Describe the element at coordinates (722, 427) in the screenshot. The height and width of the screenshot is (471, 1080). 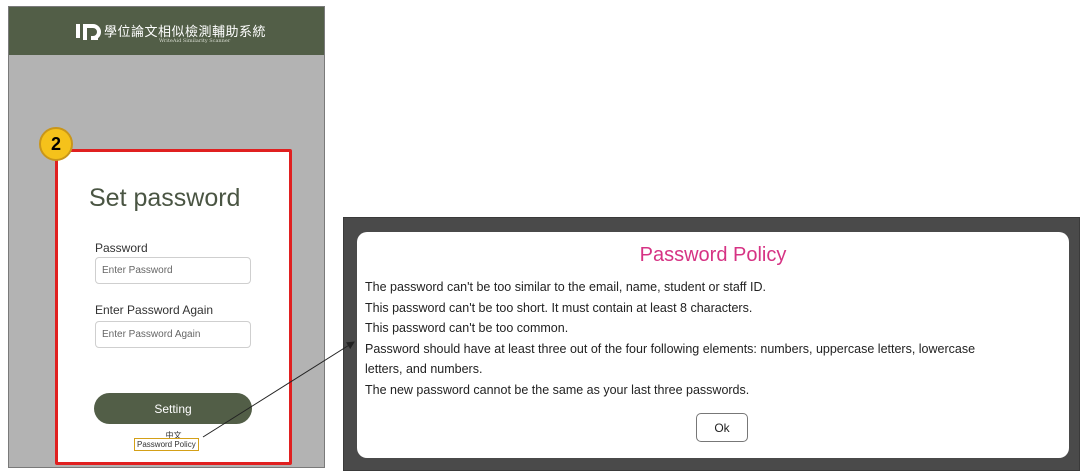
I see `ok-button: Ok` at that location.